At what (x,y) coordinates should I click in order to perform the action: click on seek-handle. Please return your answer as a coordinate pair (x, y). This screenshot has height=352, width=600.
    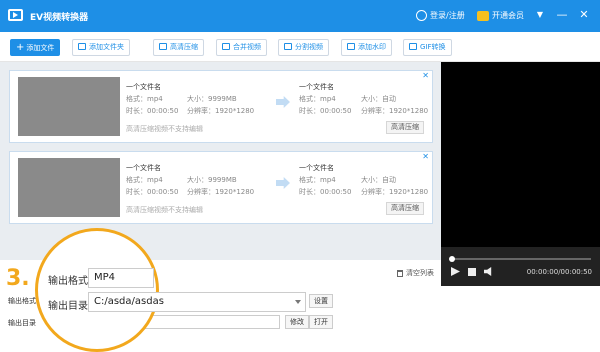
    Looking at the image, I should click on (452, 259).